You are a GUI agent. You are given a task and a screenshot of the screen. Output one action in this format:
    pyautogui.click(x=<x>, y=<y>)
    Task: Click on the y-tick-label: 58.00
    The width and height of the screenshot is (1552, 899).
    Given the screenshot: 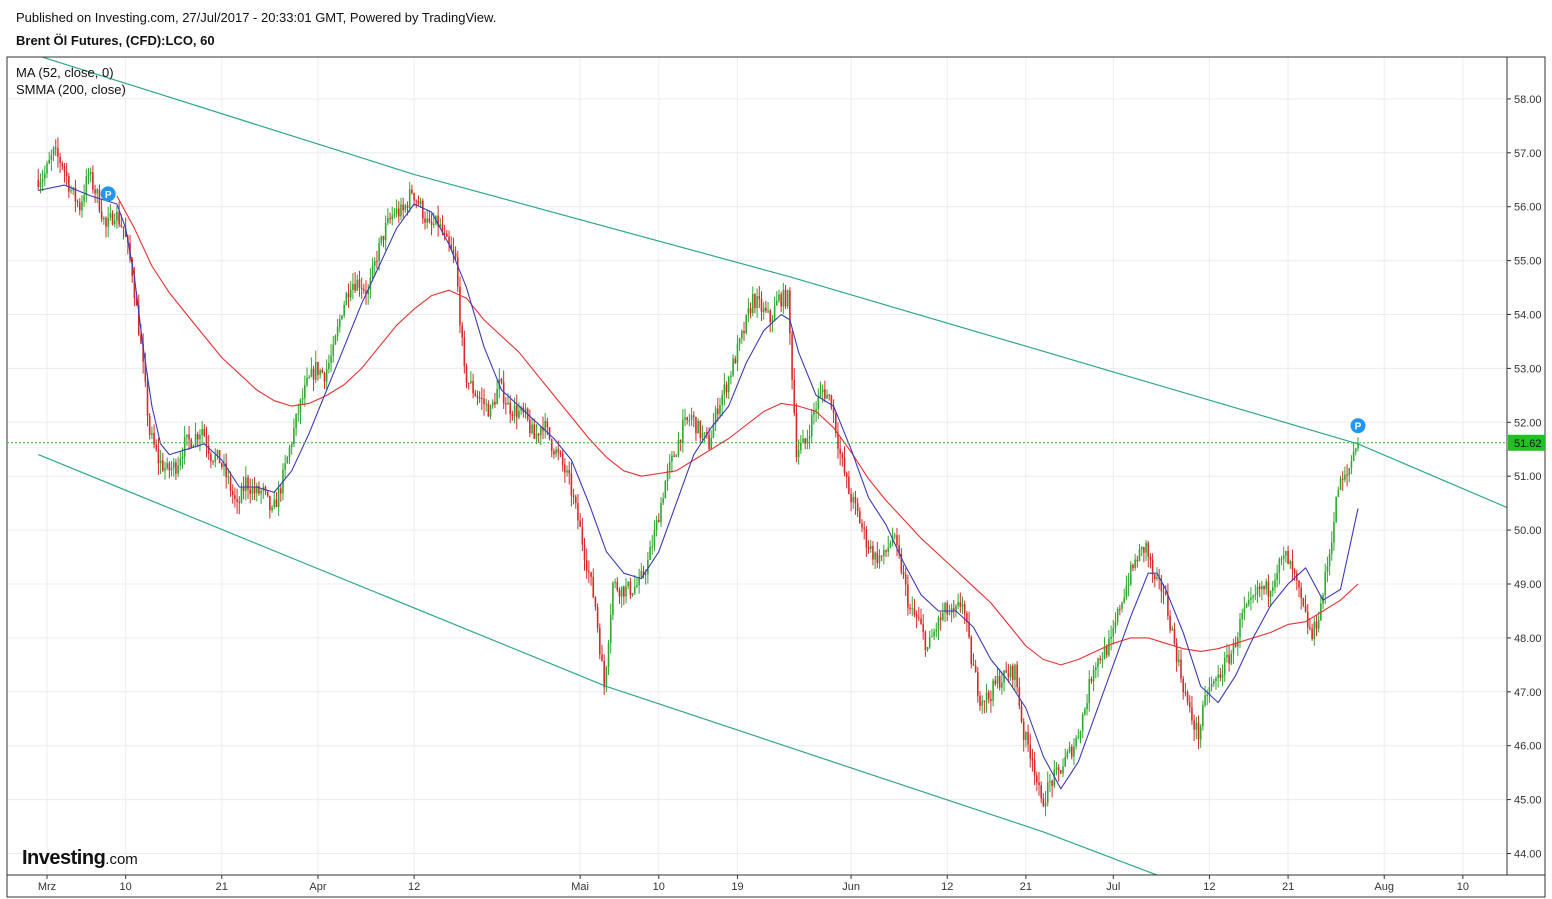 What is the action you would take?
    pyautogui.click(x=1528, y=100)
    